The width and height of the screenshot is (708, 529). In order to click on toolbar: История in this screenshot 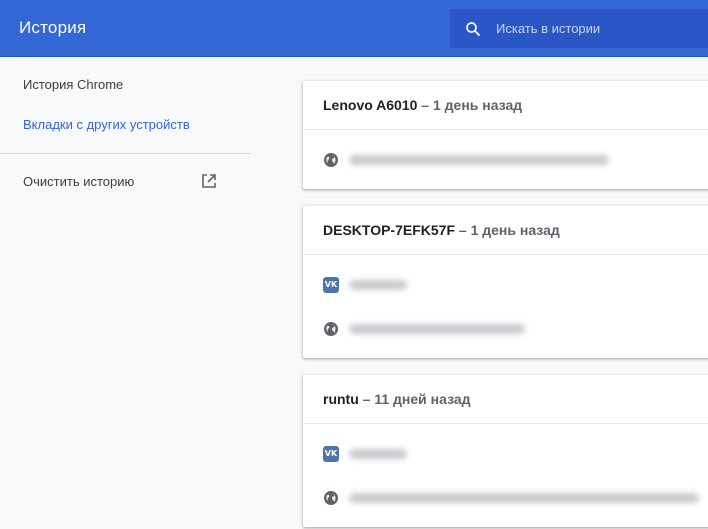, I will do `click(354, 28)`.